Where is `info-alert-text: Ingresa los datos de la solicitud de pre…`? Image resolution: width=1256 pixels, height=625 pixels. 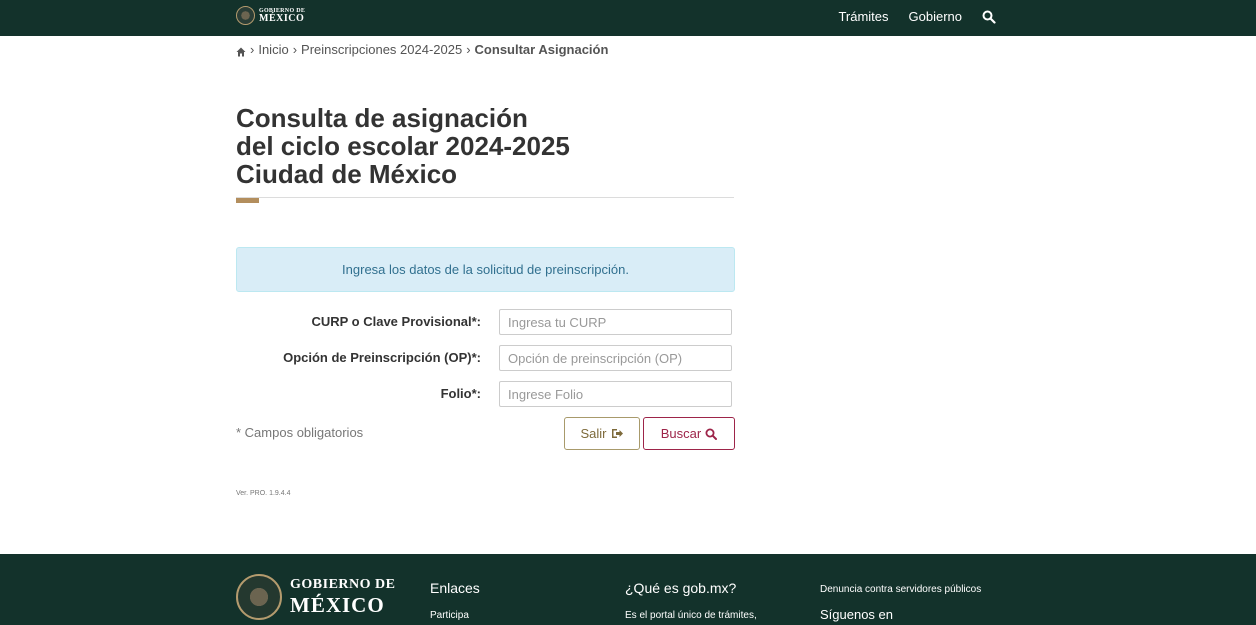
info-alert-text: Ingresa los datos de la solicitud de pre… is located at coordinates (485, 269).